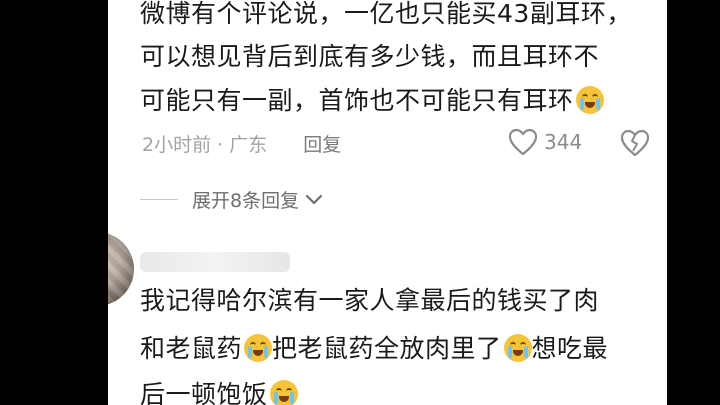 The image size is (720, 405). I want to click on comment-text-segment: 和老鼠药, so click(191, 348).